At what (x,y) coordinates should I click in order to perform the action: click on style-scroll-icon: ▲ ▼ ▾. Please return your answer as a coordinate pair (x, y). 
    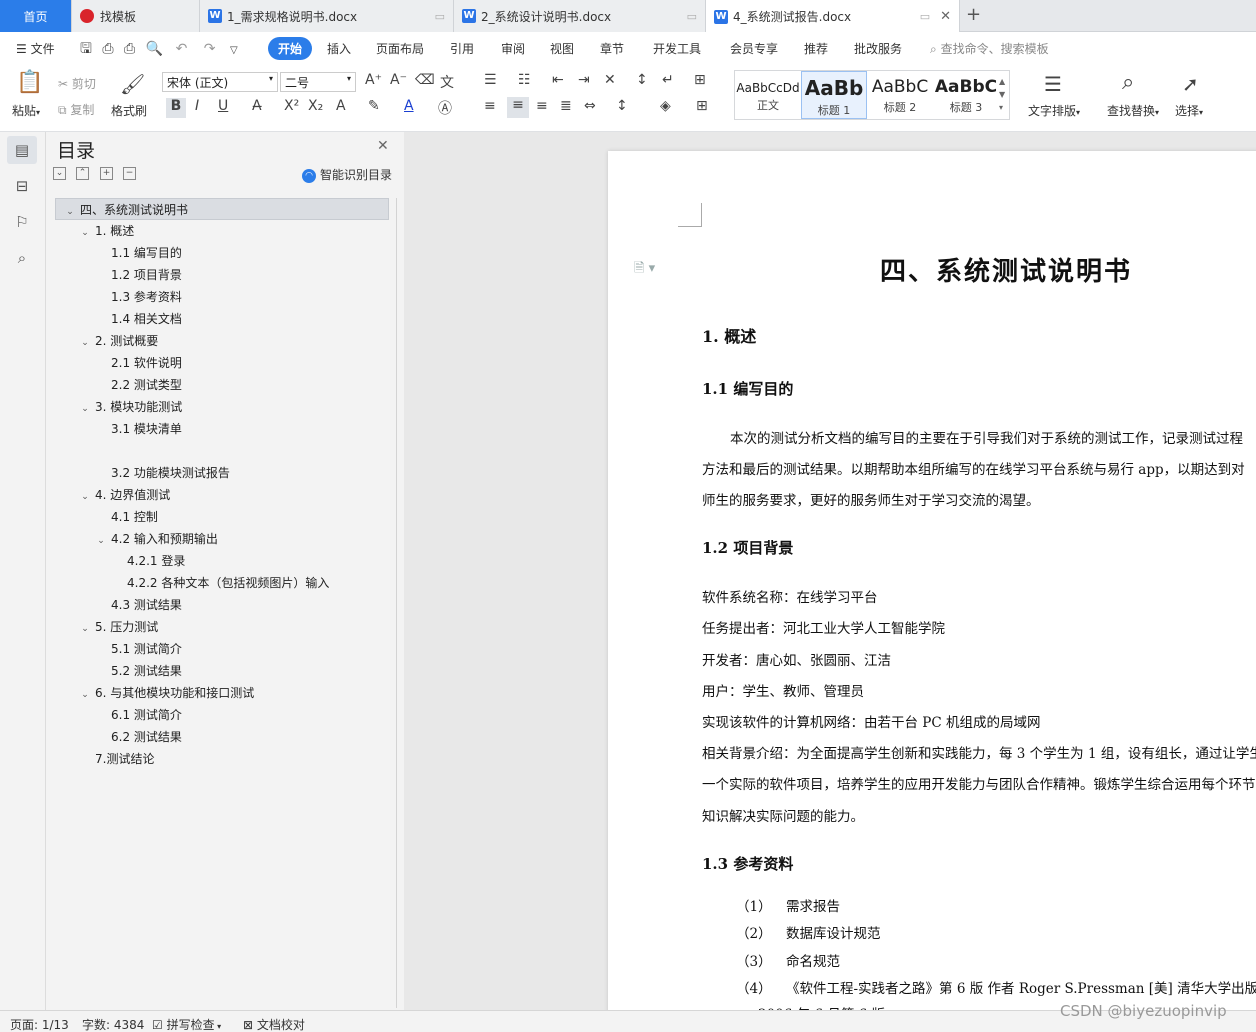
    Looking at the image, I should click on (1002, 94).